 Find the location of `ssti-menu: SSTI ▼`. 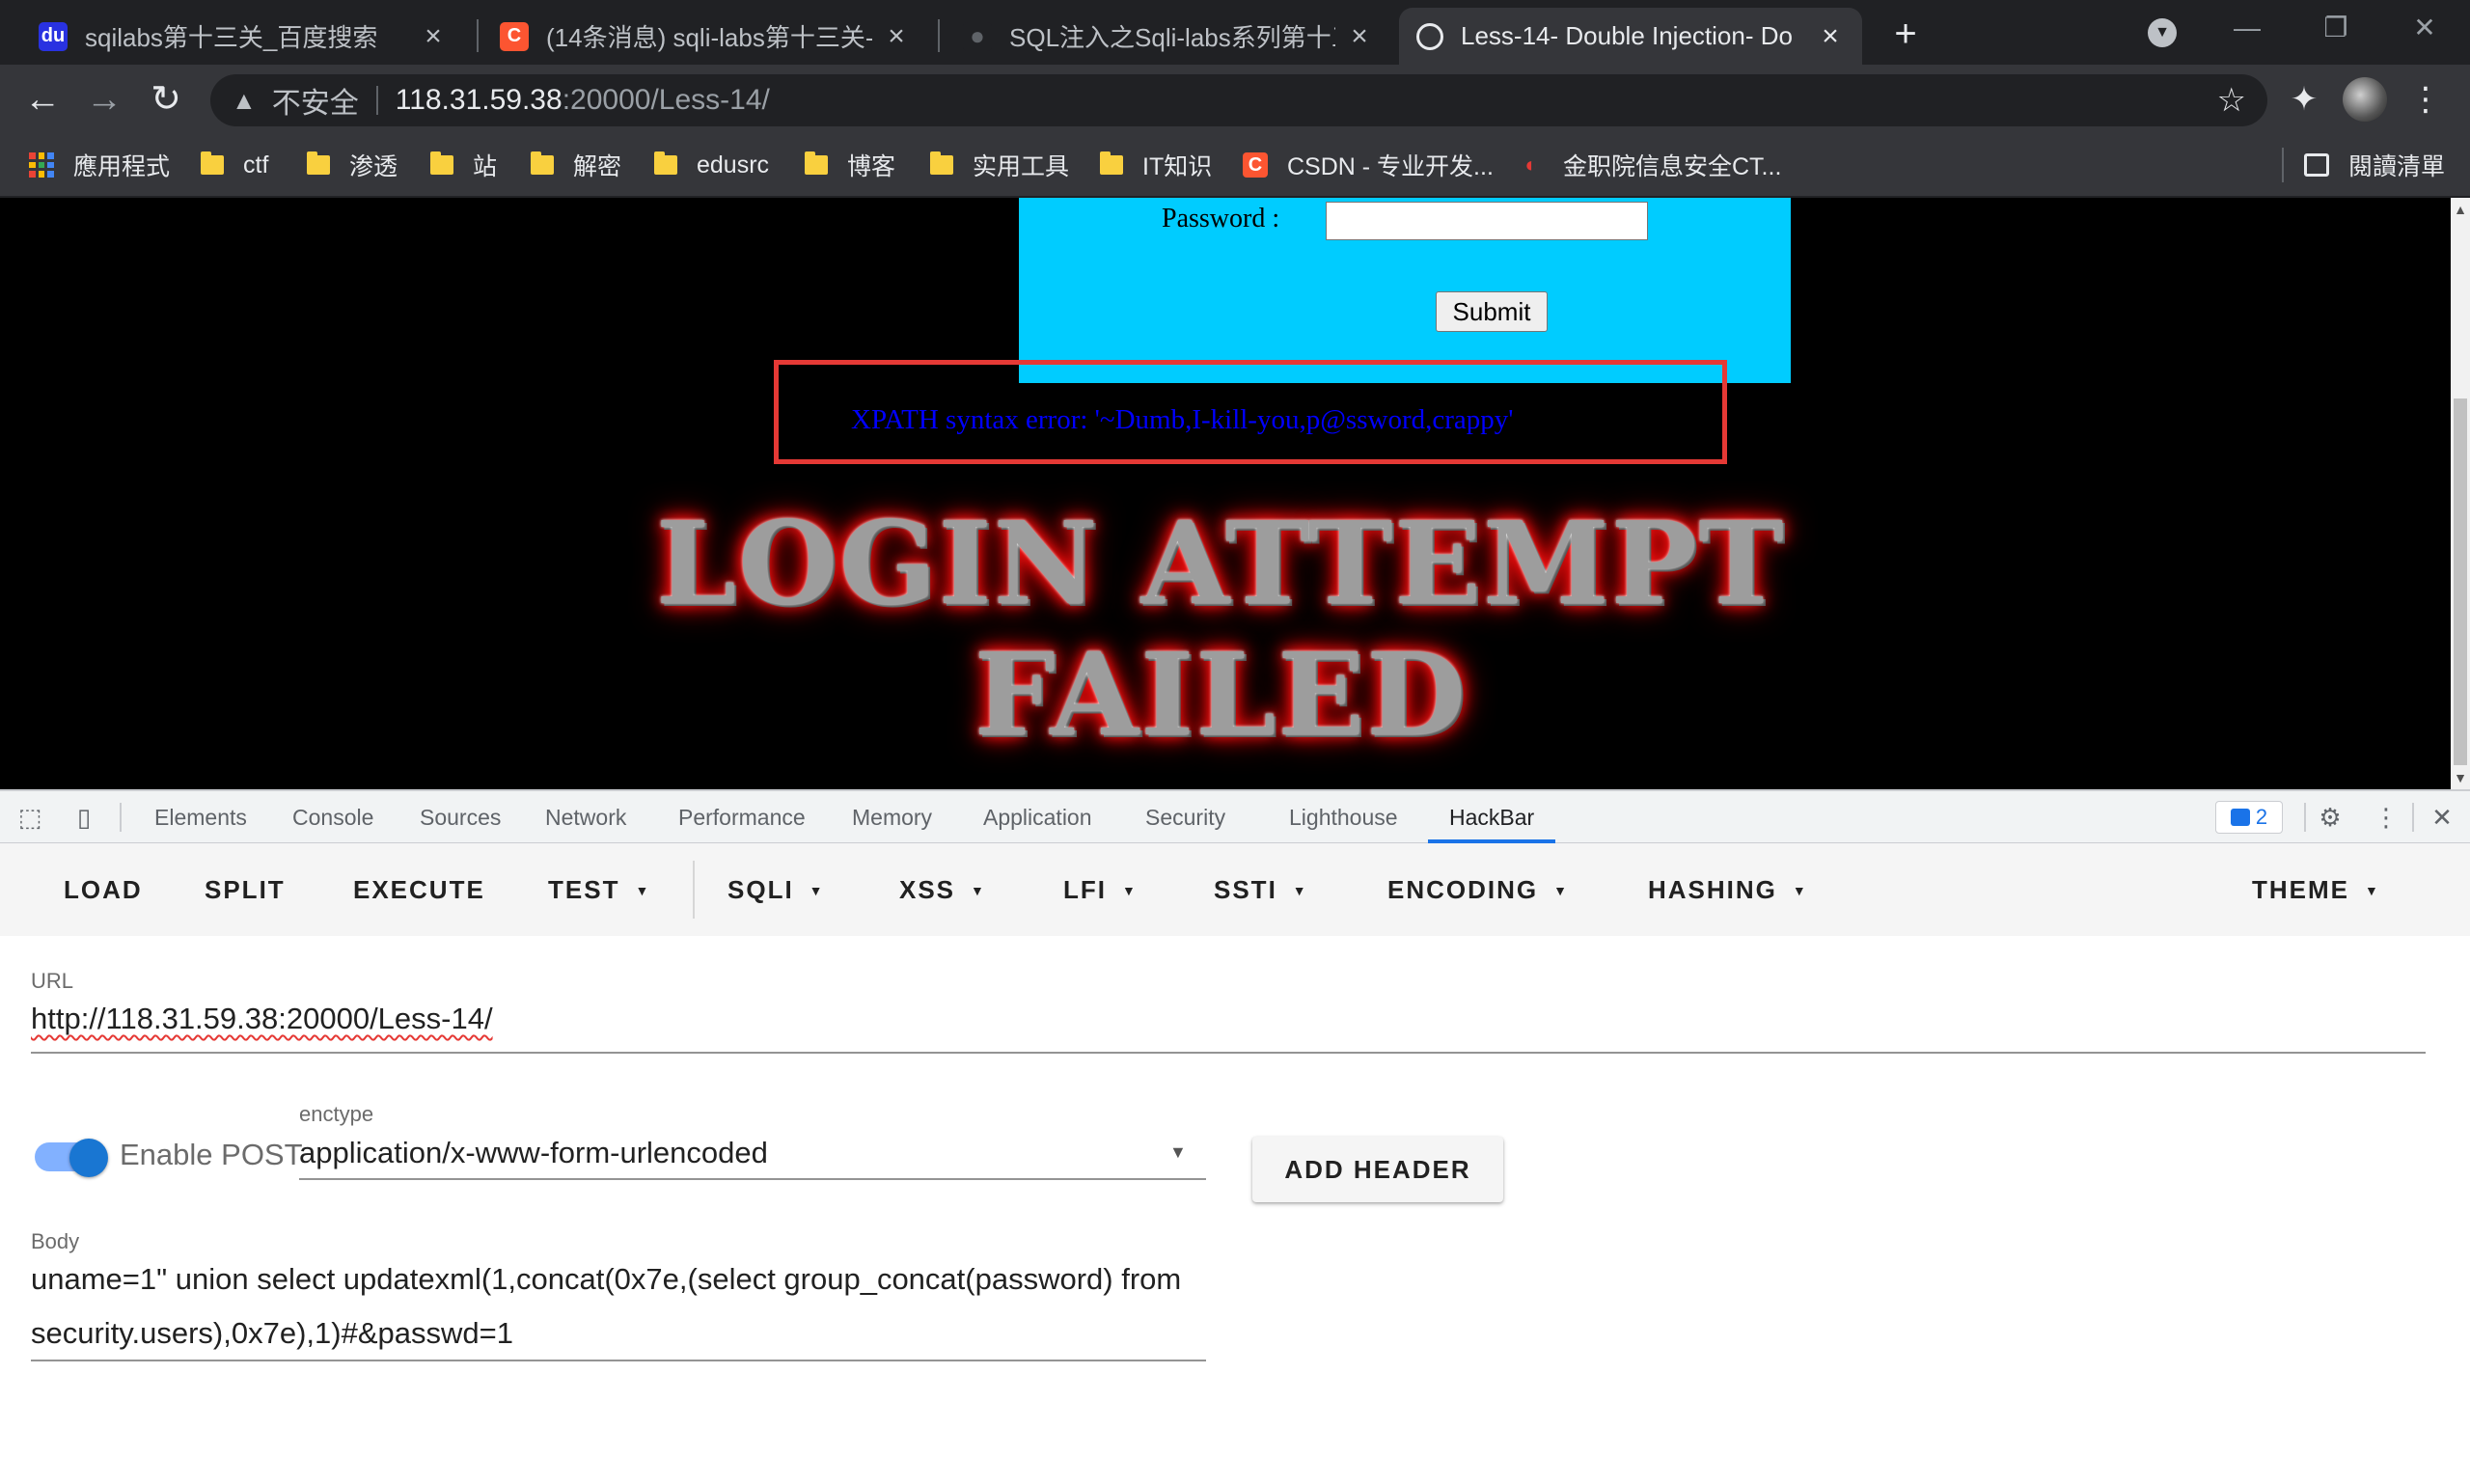

ssti-menu: SSTI ▼ is located at coordinates (1261, 889).